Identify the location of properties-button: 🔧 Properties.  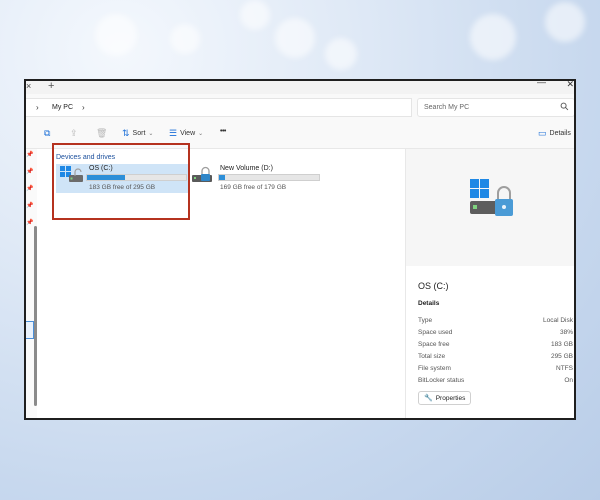
(444, 398).